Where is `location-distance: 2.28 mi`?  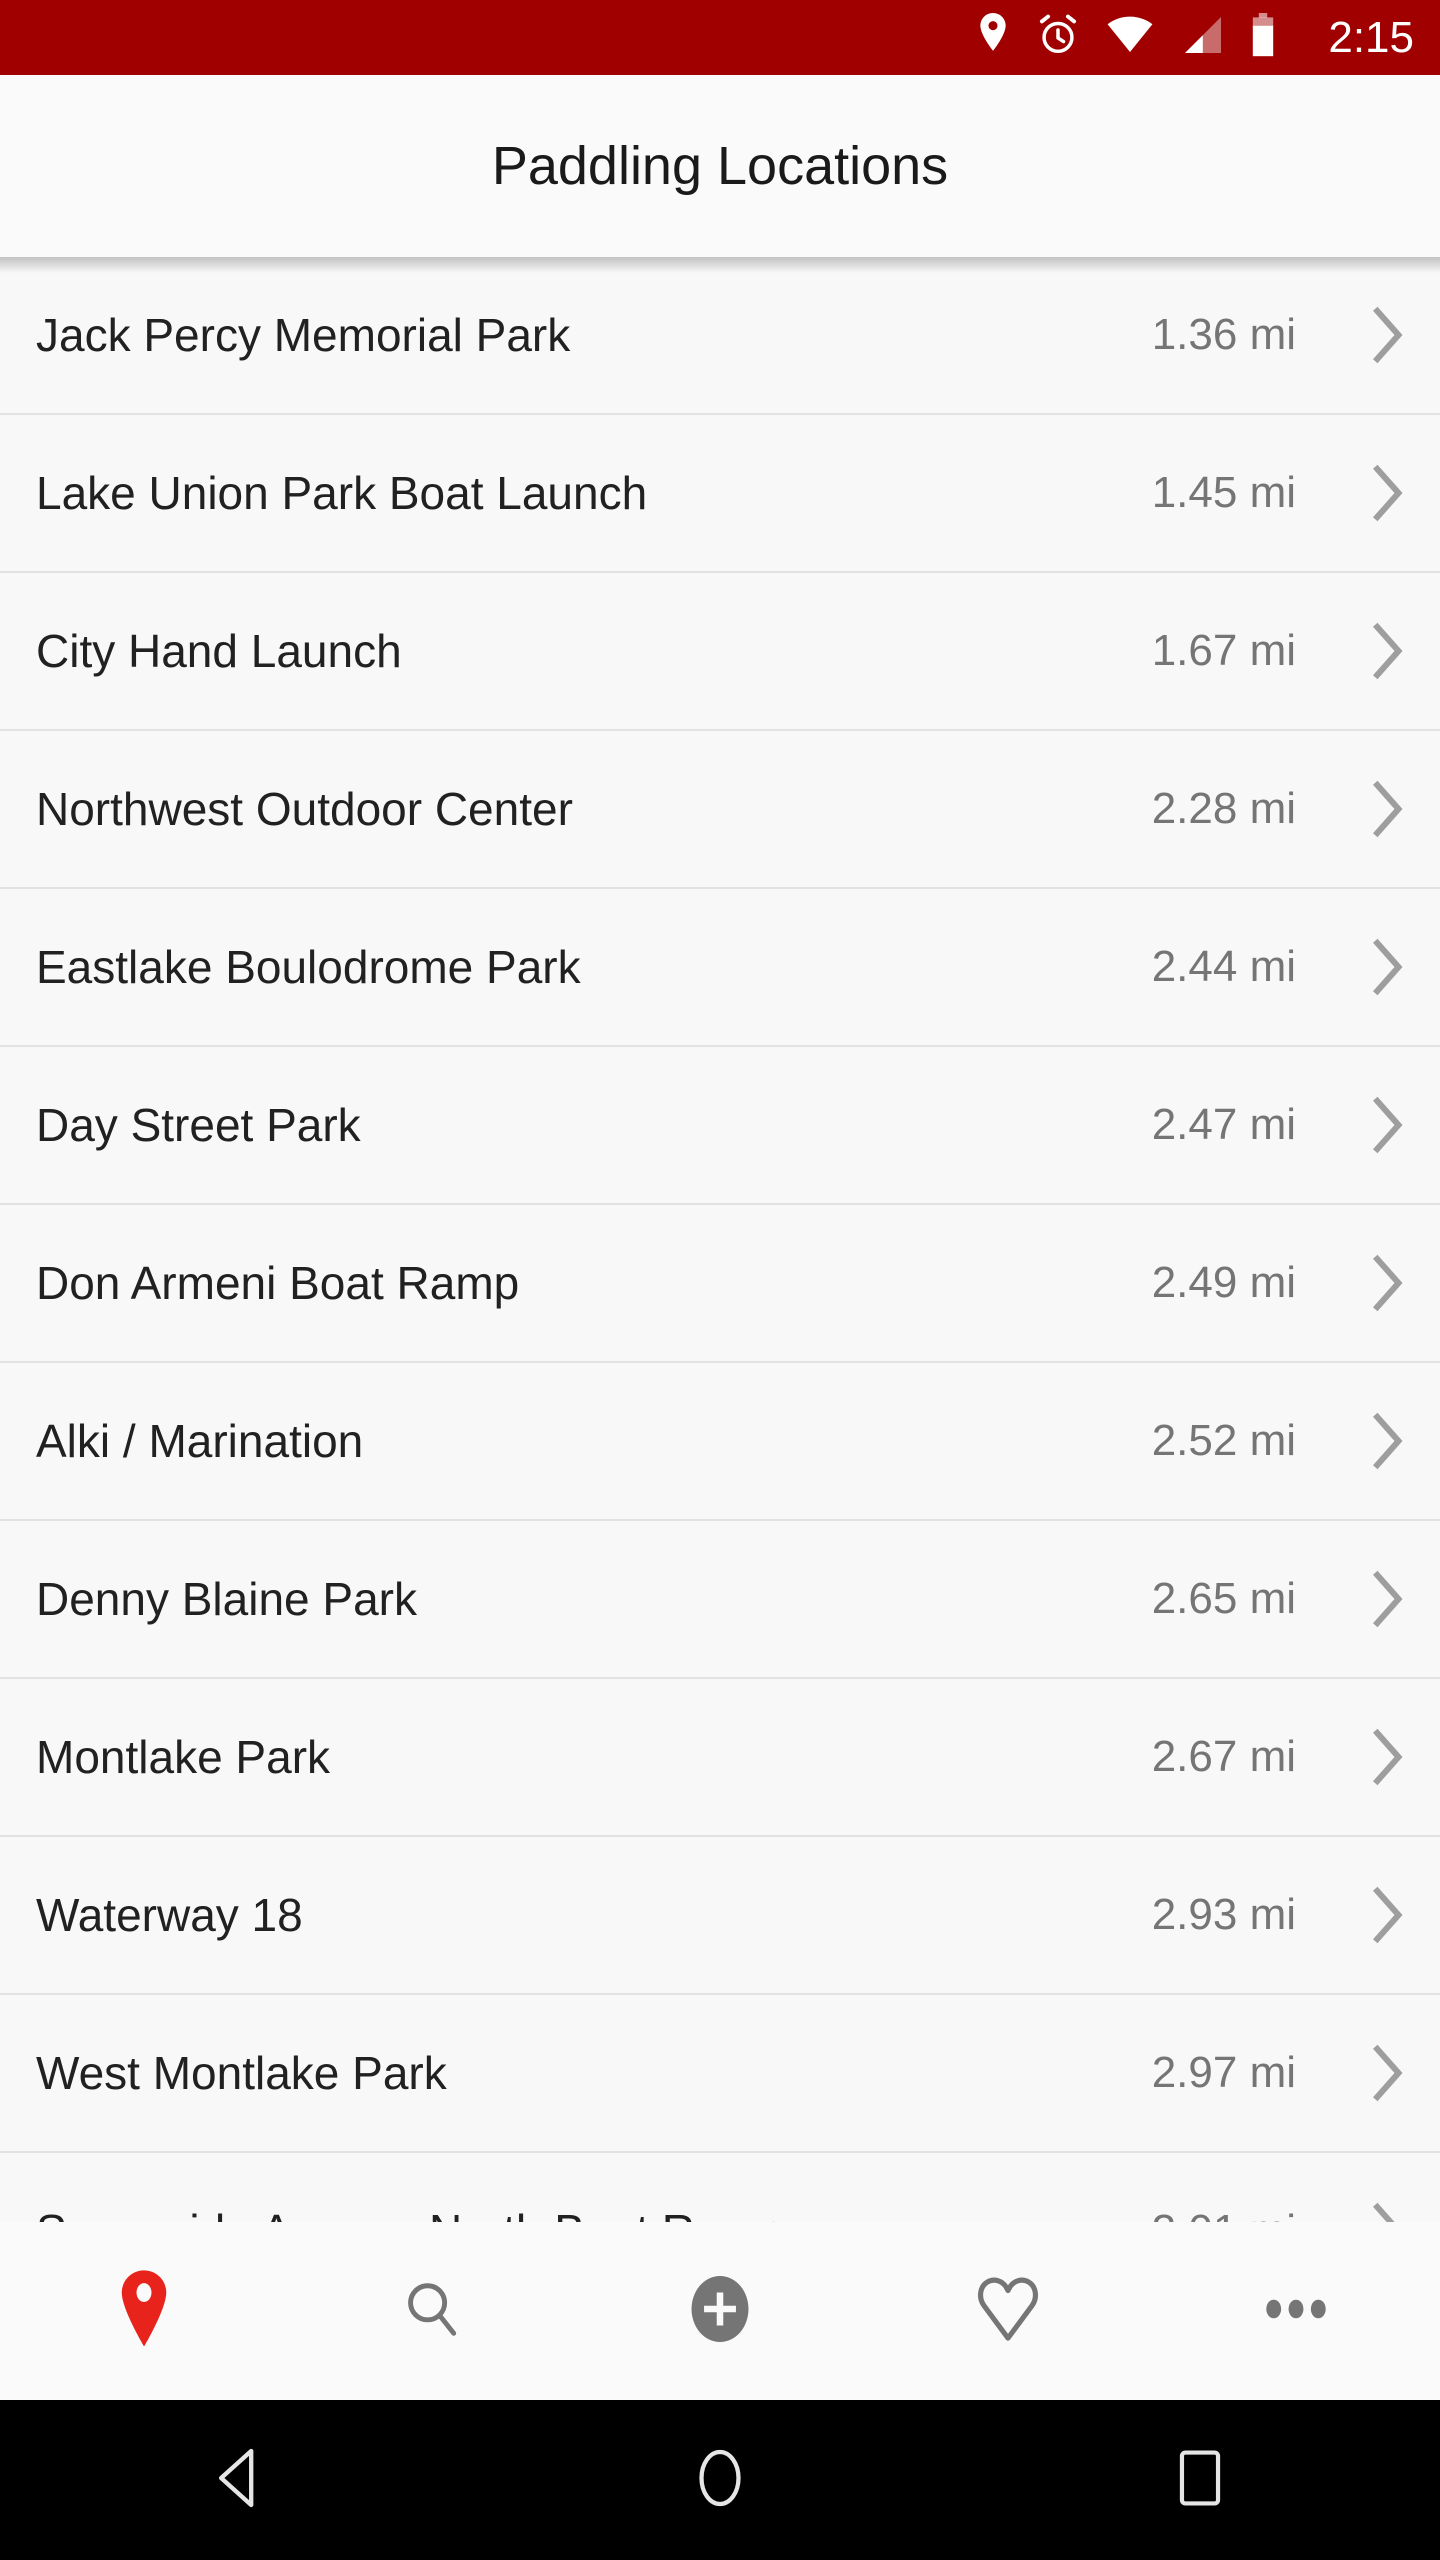
location-distance: 2.28 mi is located at coordinates (1223, 808).